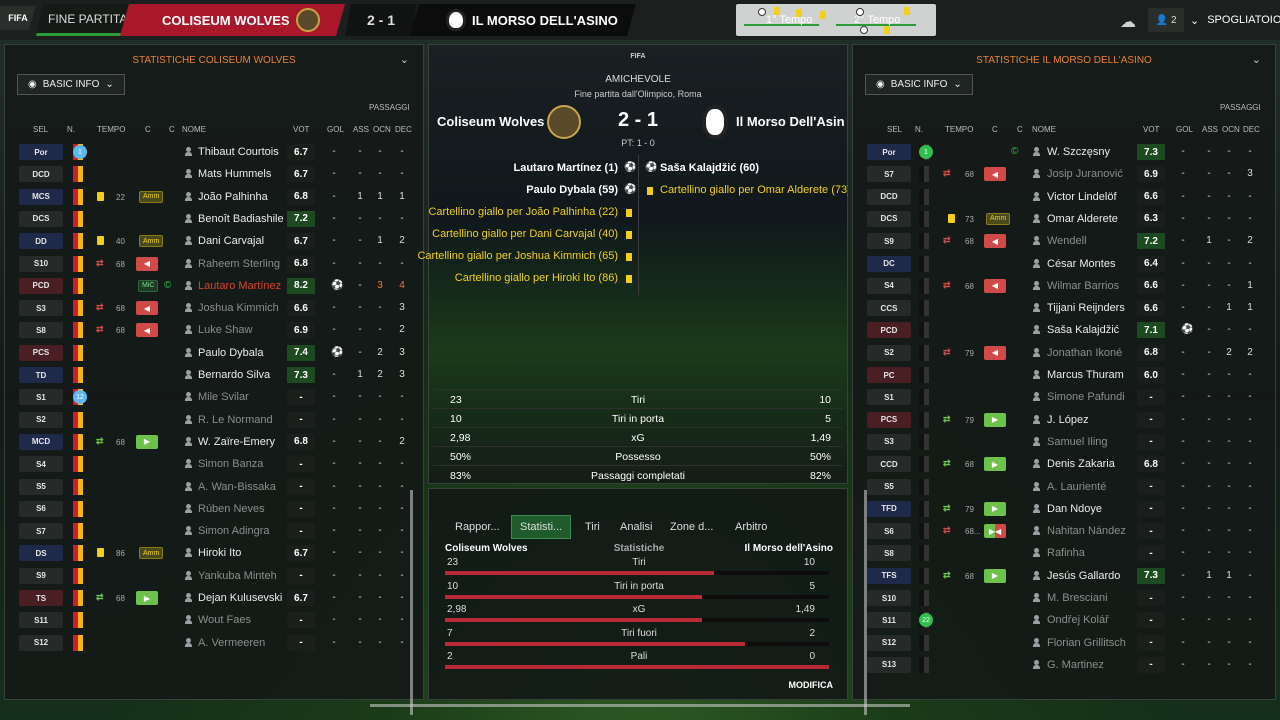 Image resolution: width=1280 pixels, height=720 pixels. Describe the element at coordinates (1064, 375) in the screenshot. I see `player-row: PC Marcus Thuram 6.0 - - - -` at that location.